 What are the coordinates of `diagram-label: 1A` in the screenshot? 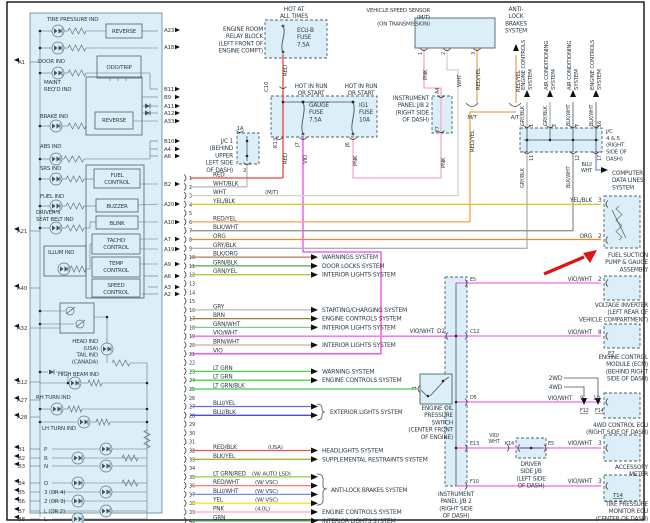 It's located at (240, 129).